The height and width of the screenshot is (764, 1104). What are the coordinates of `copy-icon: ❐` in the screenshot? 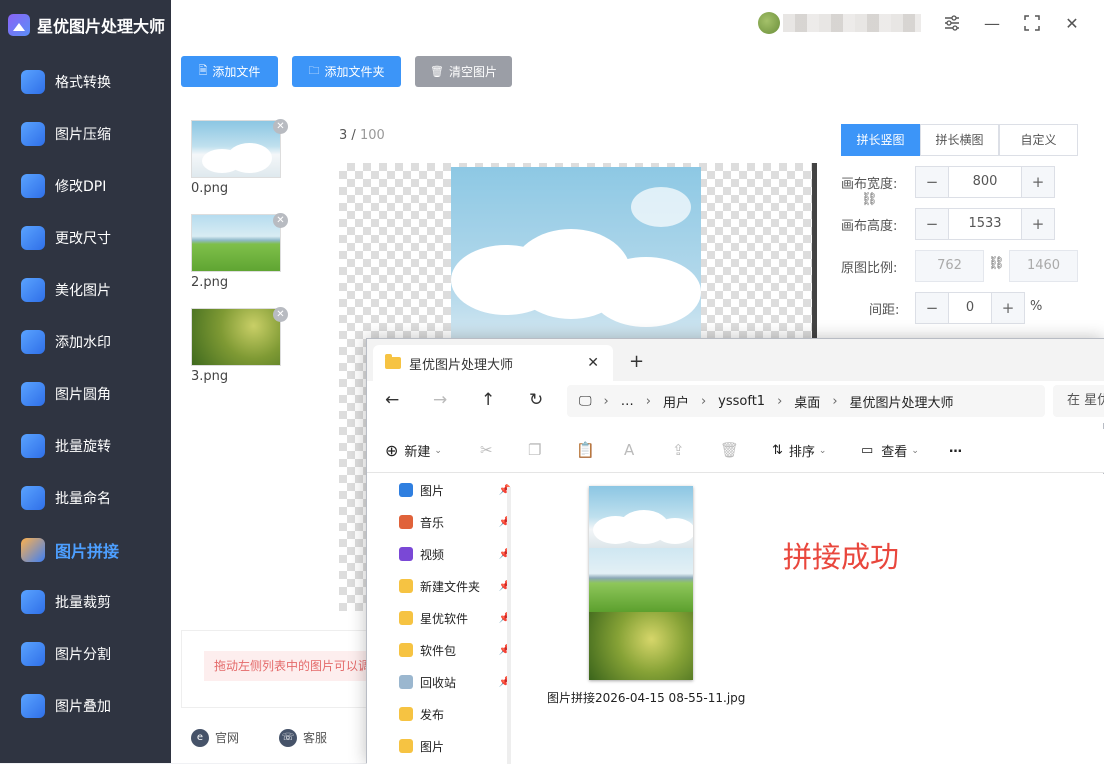 It's located at (534, 450).